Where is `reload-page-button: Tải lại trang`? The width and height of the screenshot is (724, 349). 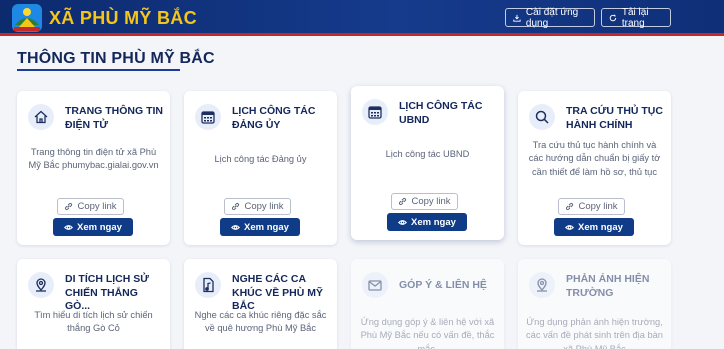
reload-page-button: Tải lại trang is located at coordinates (636, 17).